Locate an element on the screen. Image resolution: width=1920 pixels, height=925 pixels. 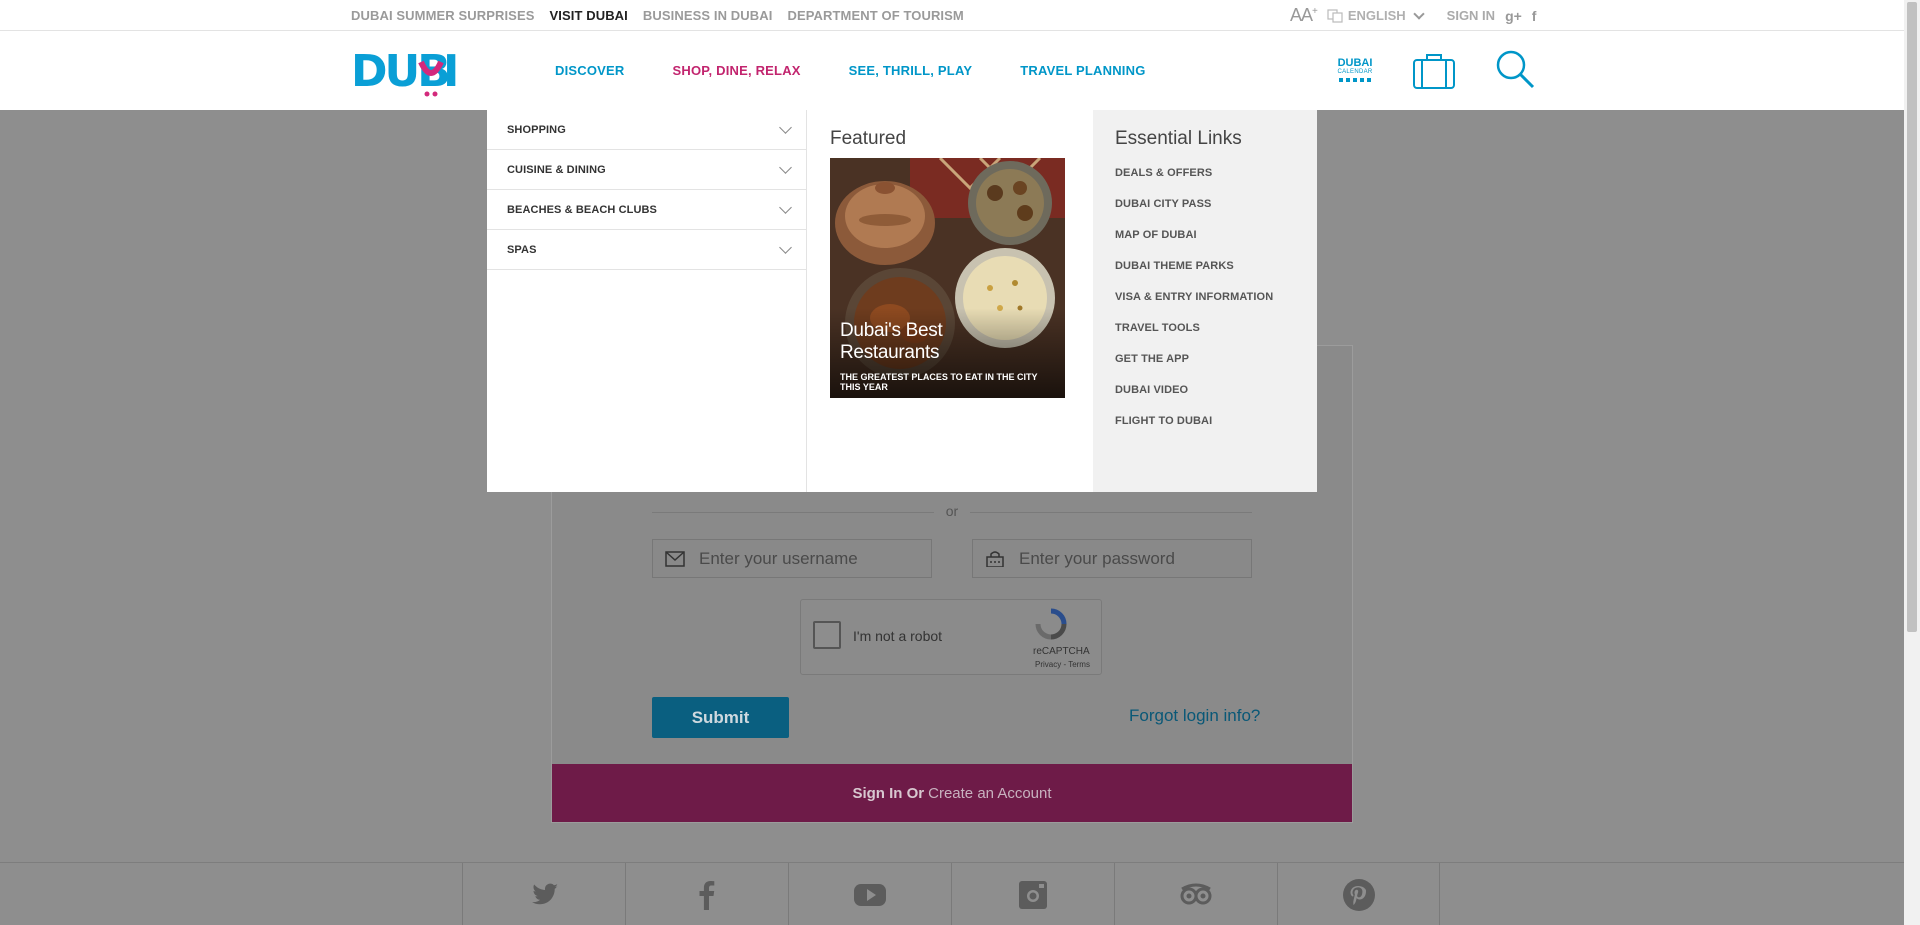
translate-icon is located at coordinates (1335, 15).